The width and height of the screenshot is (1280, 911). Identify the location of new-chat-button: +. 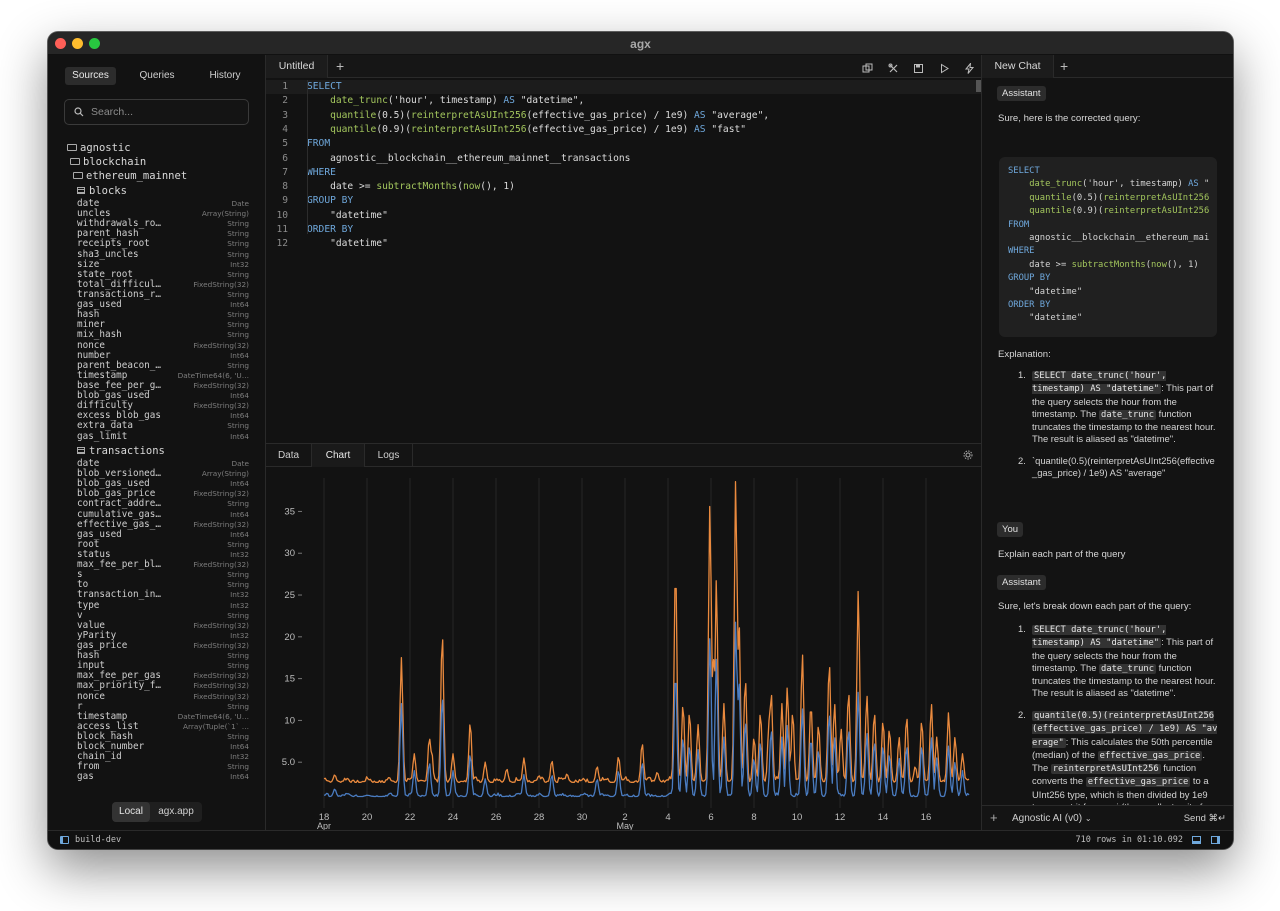
(1064, 66).